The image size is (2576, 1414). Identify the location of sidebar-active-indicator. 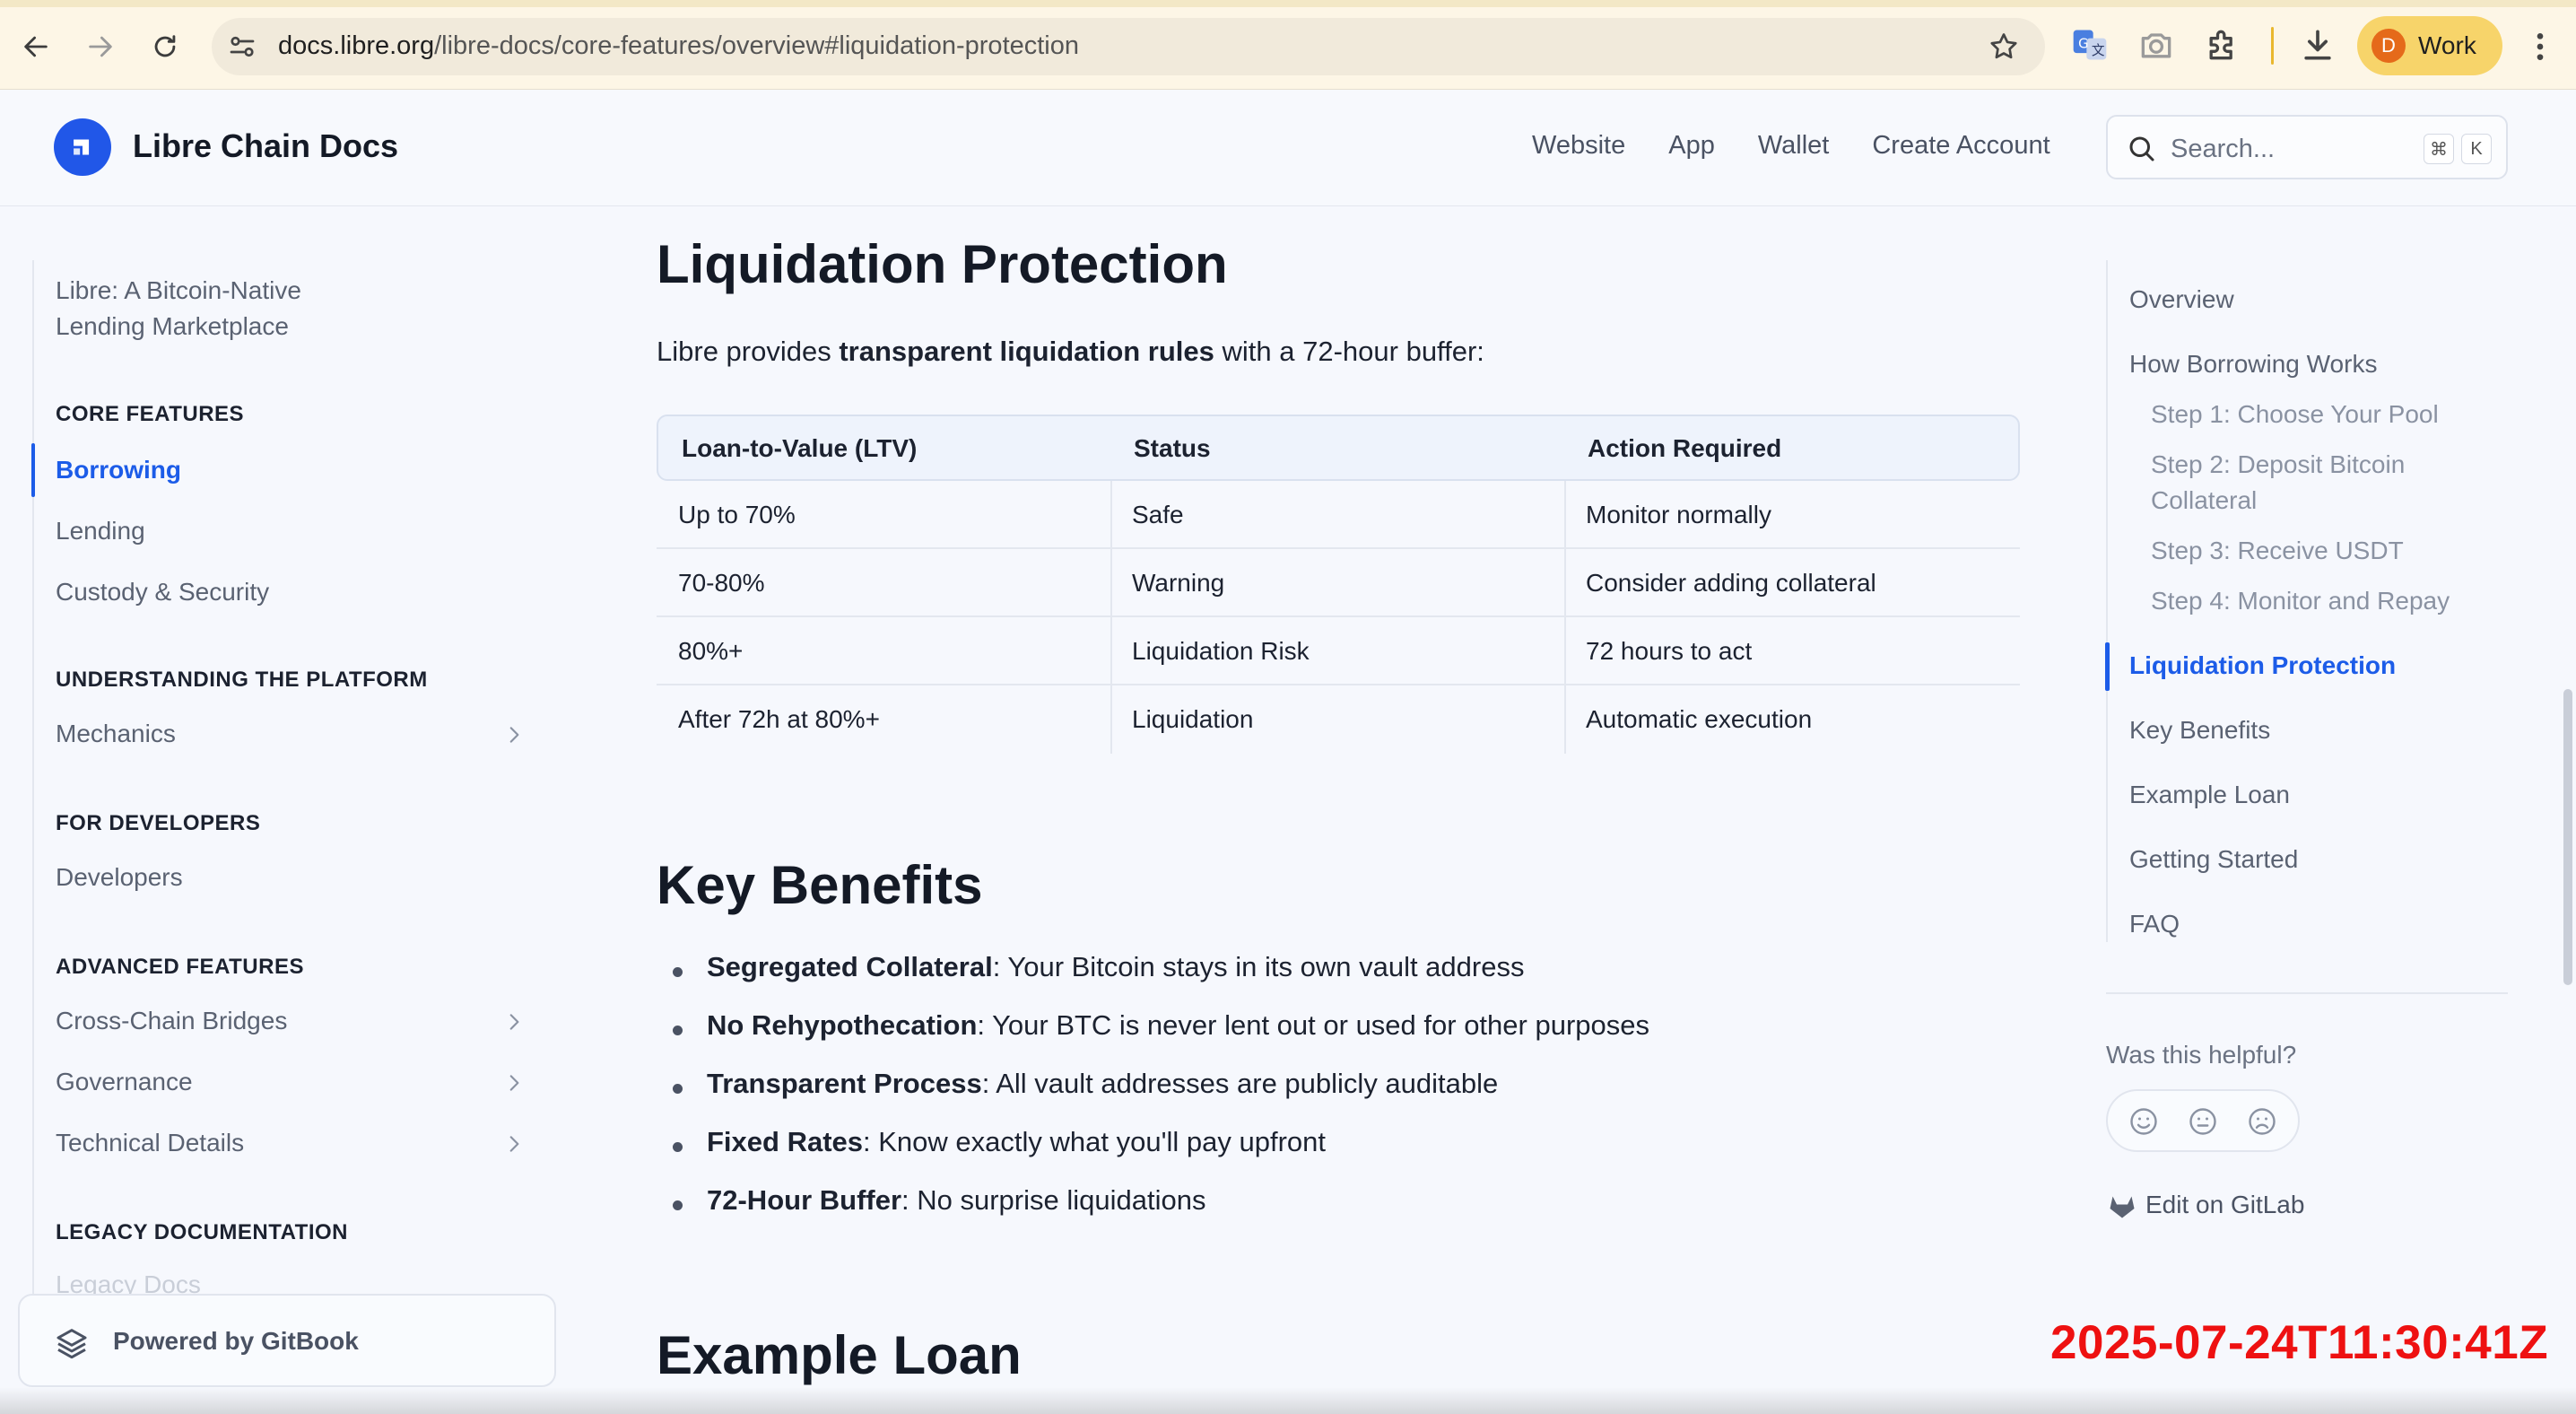
(33, 470).